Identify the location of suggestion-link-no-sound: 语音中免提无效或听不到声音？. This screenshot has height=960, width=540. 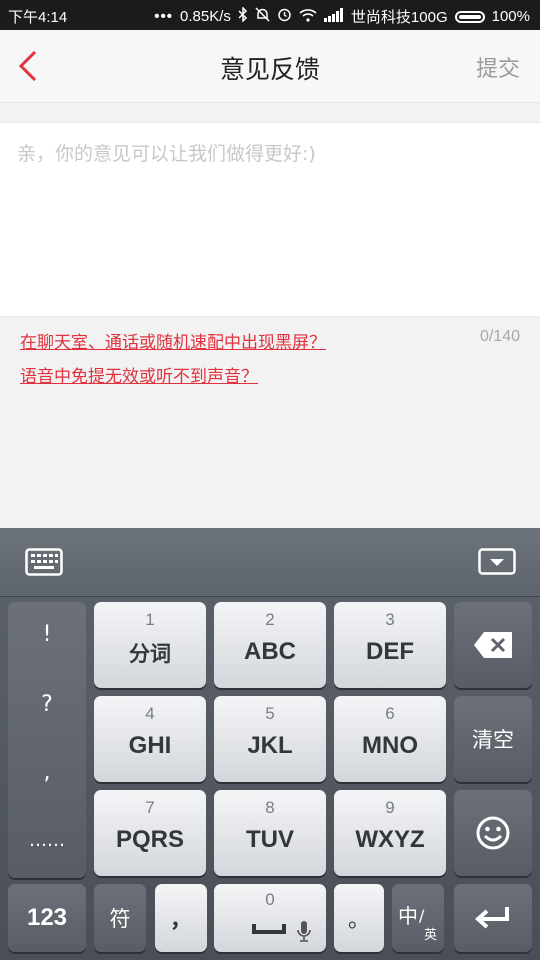
(139, 374).